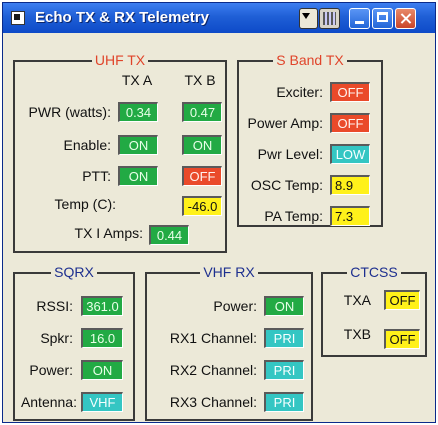  Describe the element at coordinates (299, 92) in the screenshot. I see `exciter-label: Exciter:` at that location.